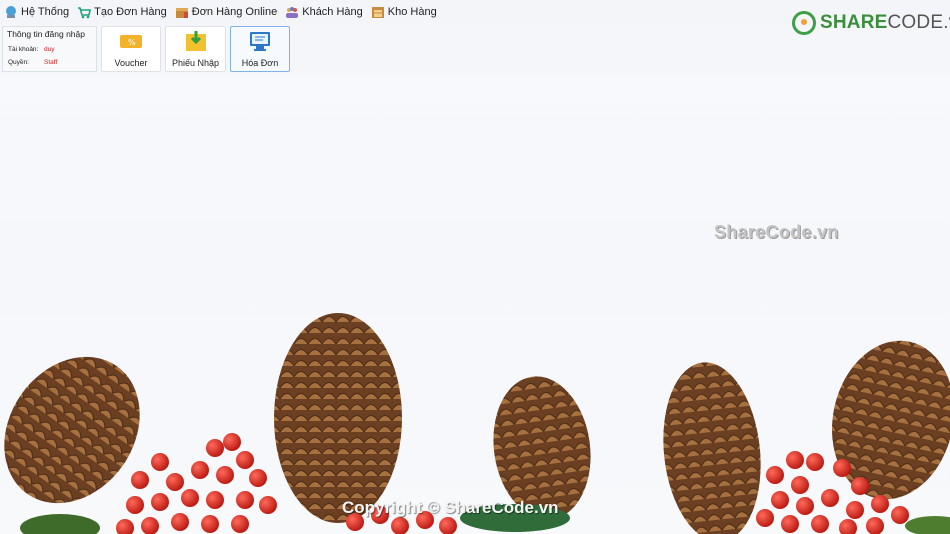 The width and height of the screenshot is (950, 534). I want to click on account-row: Tài khoản: duy, so click(31, 49).